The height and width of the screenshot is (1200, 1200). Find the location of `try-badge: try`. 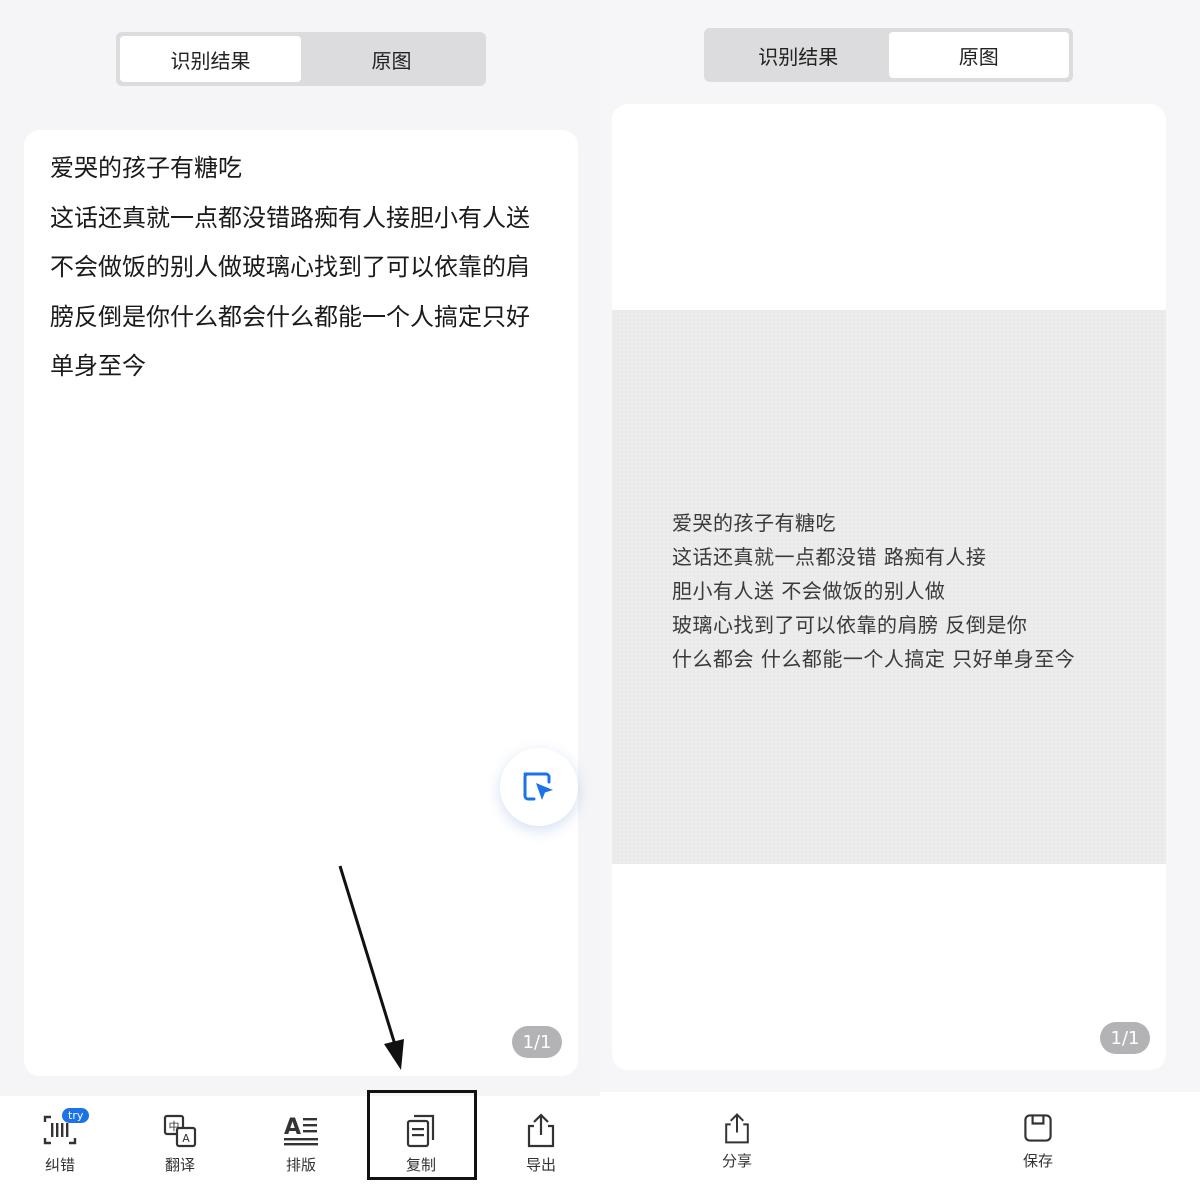

try-badge: try is located at coordinates (76, 1115).